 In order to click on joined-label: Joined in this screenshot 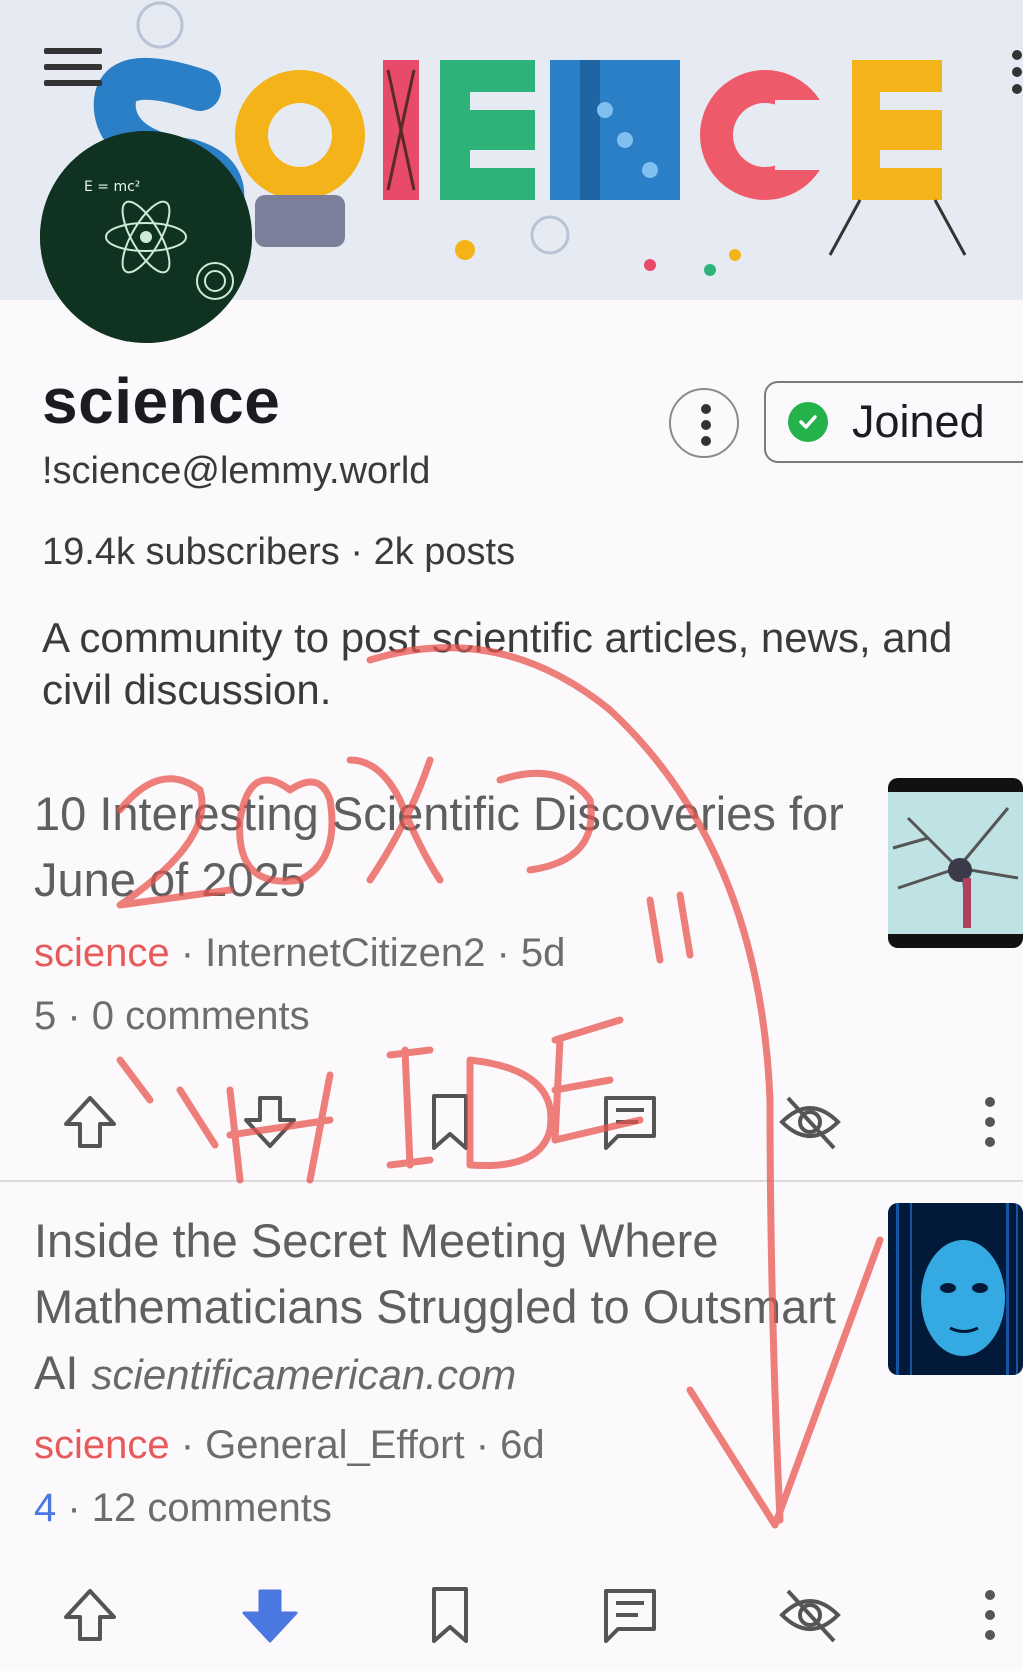, I will do `click(918, 421)`.